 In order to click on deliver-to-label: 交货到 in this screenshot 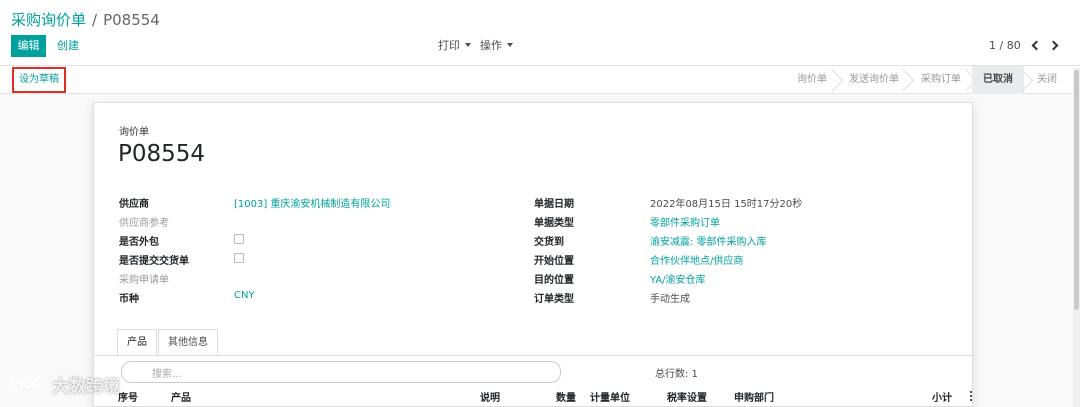, I will do `click(549, 242)`.